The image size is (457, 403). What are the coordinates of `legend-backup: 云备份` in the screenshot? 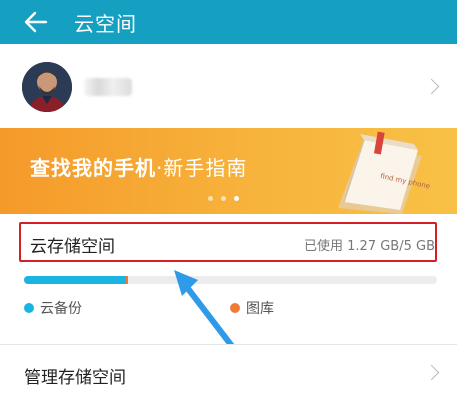 It's located at (53, 308).